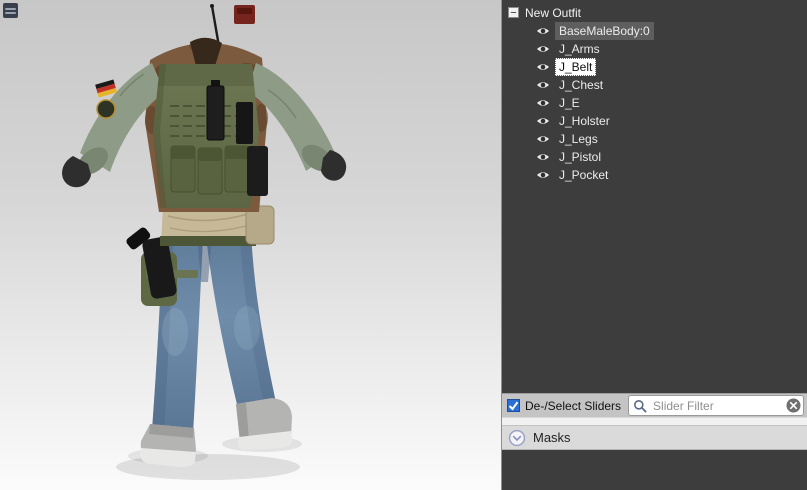 Image resolution: width=807 pixels, height=490 pixels. Describe the element at coordinates (657, 103) in the screenshot. I see `tree-item-j-e: J_E` at that location.